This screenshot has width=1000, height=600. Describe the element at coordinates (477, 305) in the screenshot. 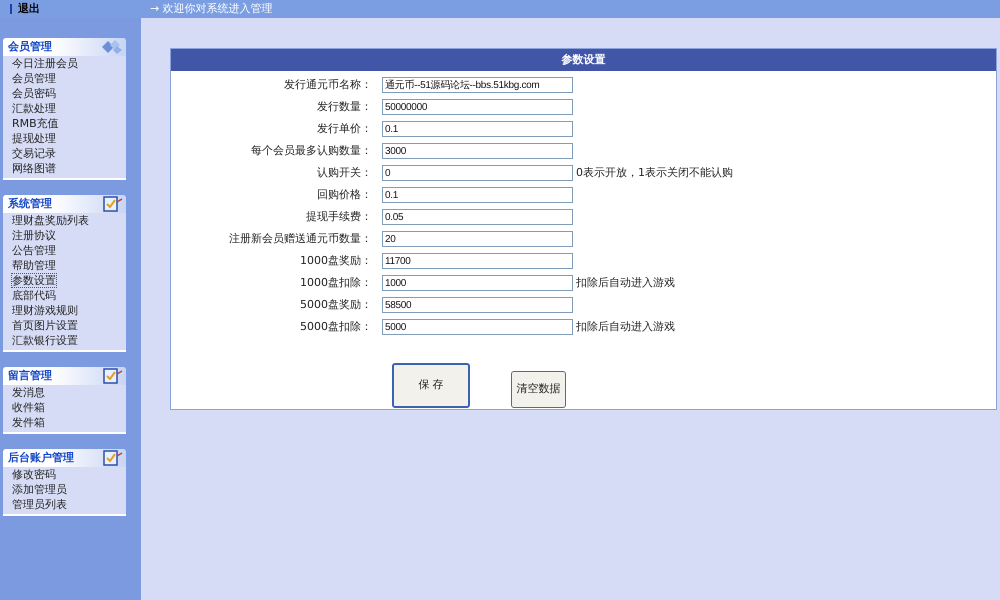

I see `input-field: 58500` at that location.